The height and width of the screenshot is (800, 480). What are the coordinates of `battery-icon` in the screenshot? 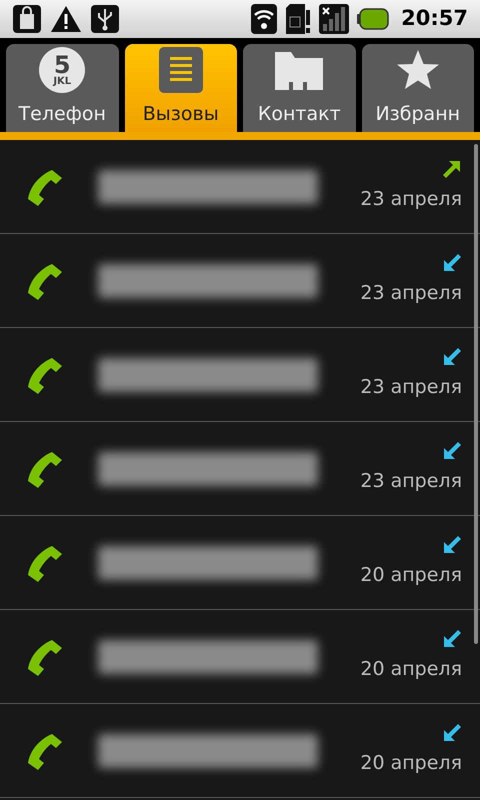 It's located at (373, 19).